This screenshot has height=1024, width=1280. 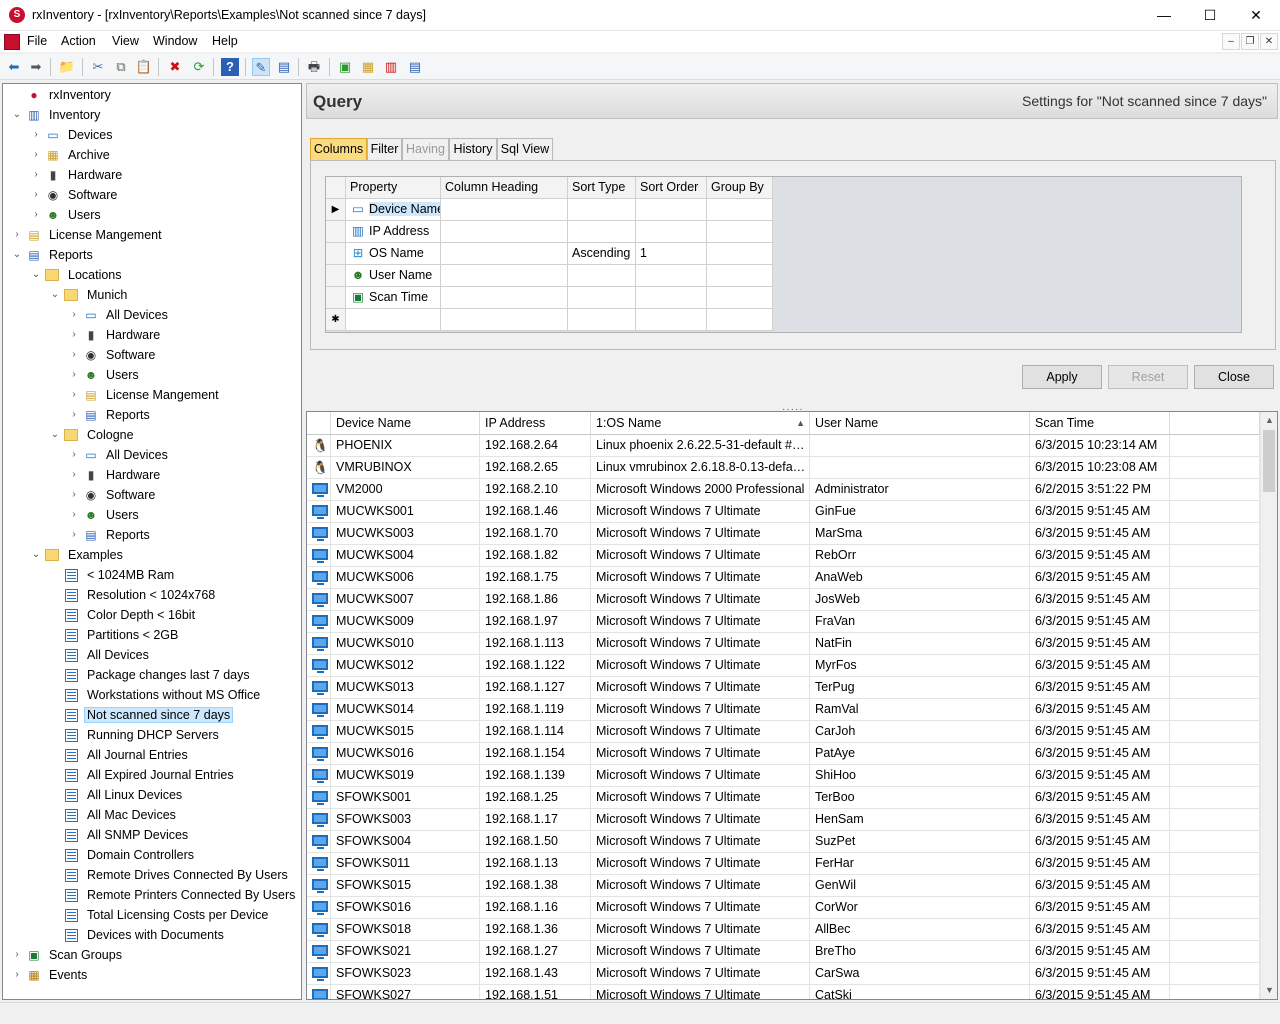 I want to click on print-icon: 🖶, so click(x=314, y=67).